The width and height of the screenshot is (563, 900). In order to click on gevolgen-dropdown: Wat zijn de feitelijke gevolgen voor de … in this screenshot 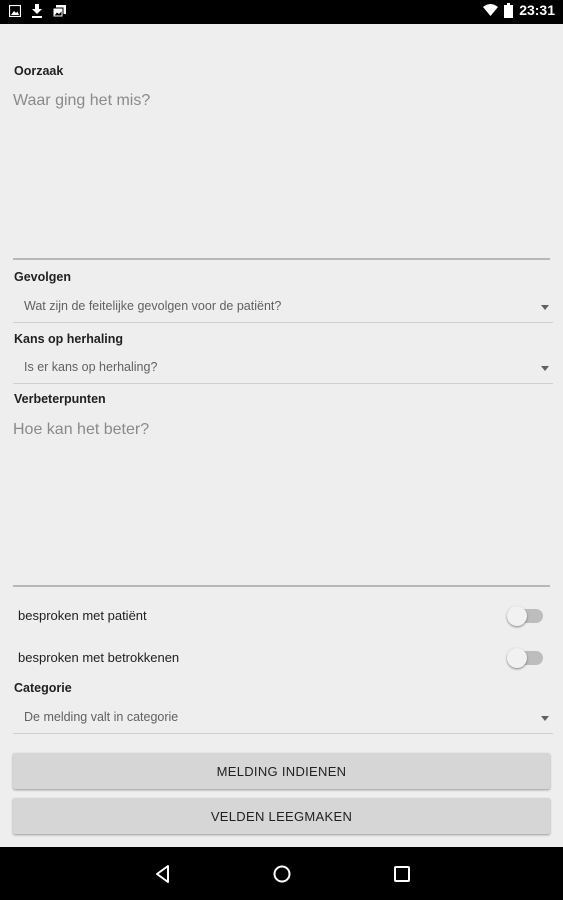, I will do `click(283, 307)`.